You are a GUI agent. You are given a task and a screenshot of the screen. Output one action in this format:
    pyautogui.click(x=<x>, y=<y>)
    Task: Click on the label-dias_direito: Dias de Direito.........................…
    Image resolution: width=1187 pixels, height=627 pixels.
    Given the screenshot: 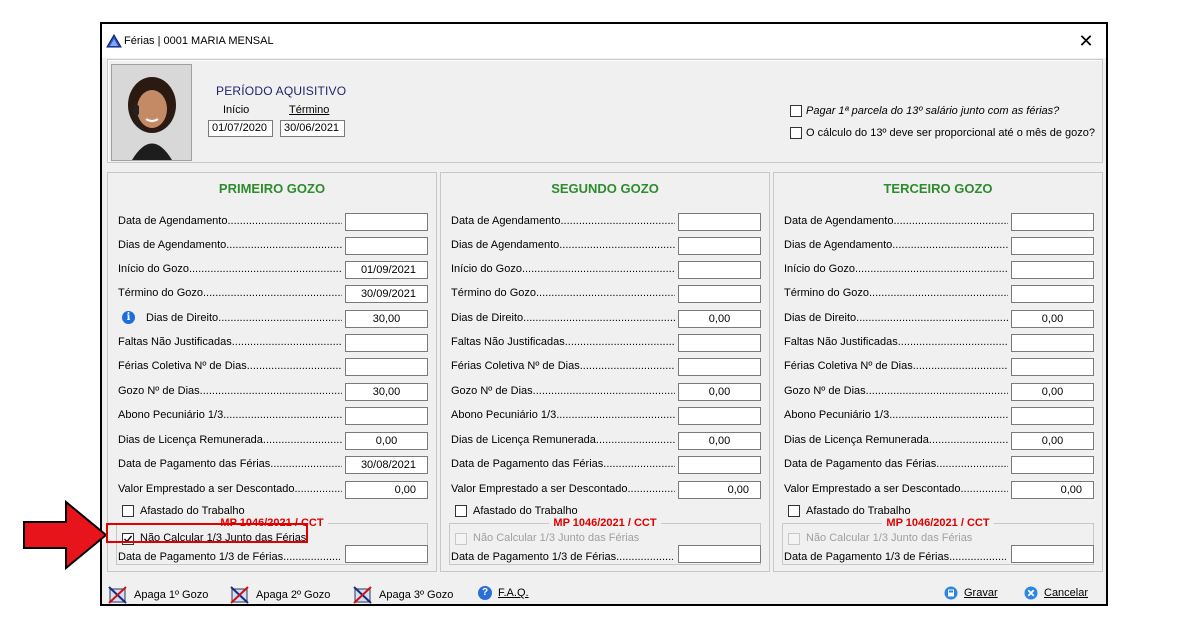 What is the action you would take?
    pyautogui.click(x=563, y=318)
    